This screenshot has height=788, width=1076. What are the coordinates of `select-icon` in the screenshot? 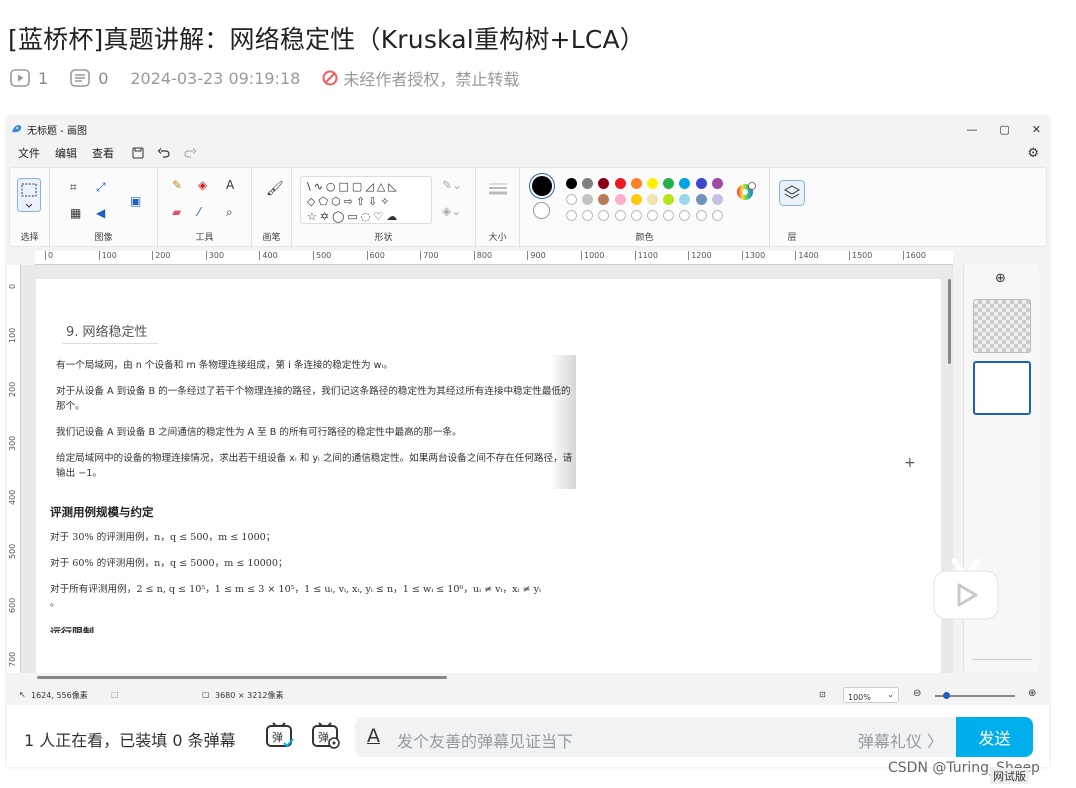 It's located at (29, 195).